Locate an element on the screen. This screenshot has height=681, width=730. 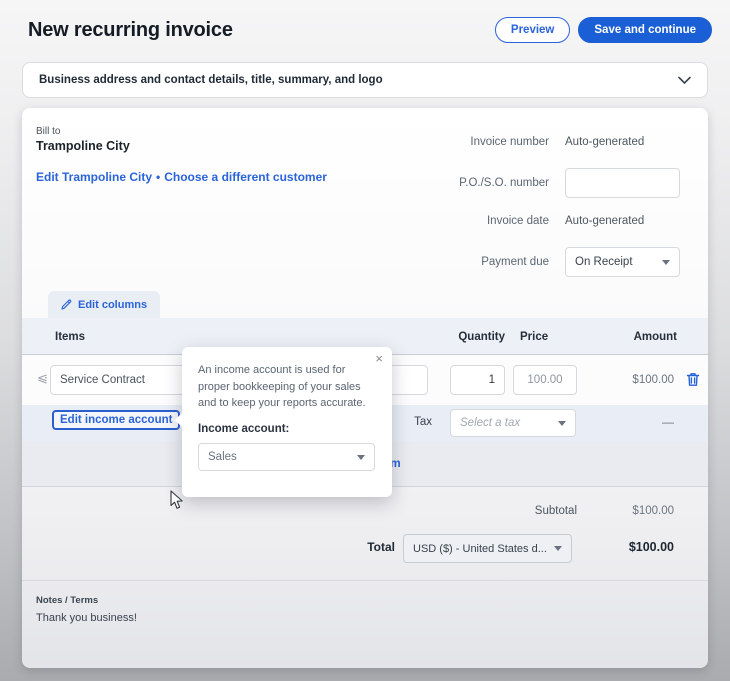
item-quantity-input is located at coordinates (477, 380).